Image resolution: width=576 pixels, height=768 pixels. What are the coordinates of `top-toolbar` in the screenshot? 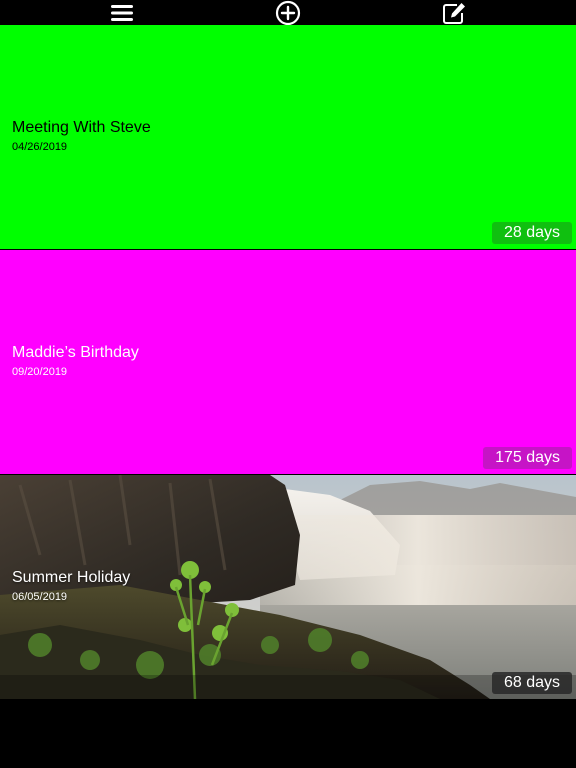 It's located at (288, 12).